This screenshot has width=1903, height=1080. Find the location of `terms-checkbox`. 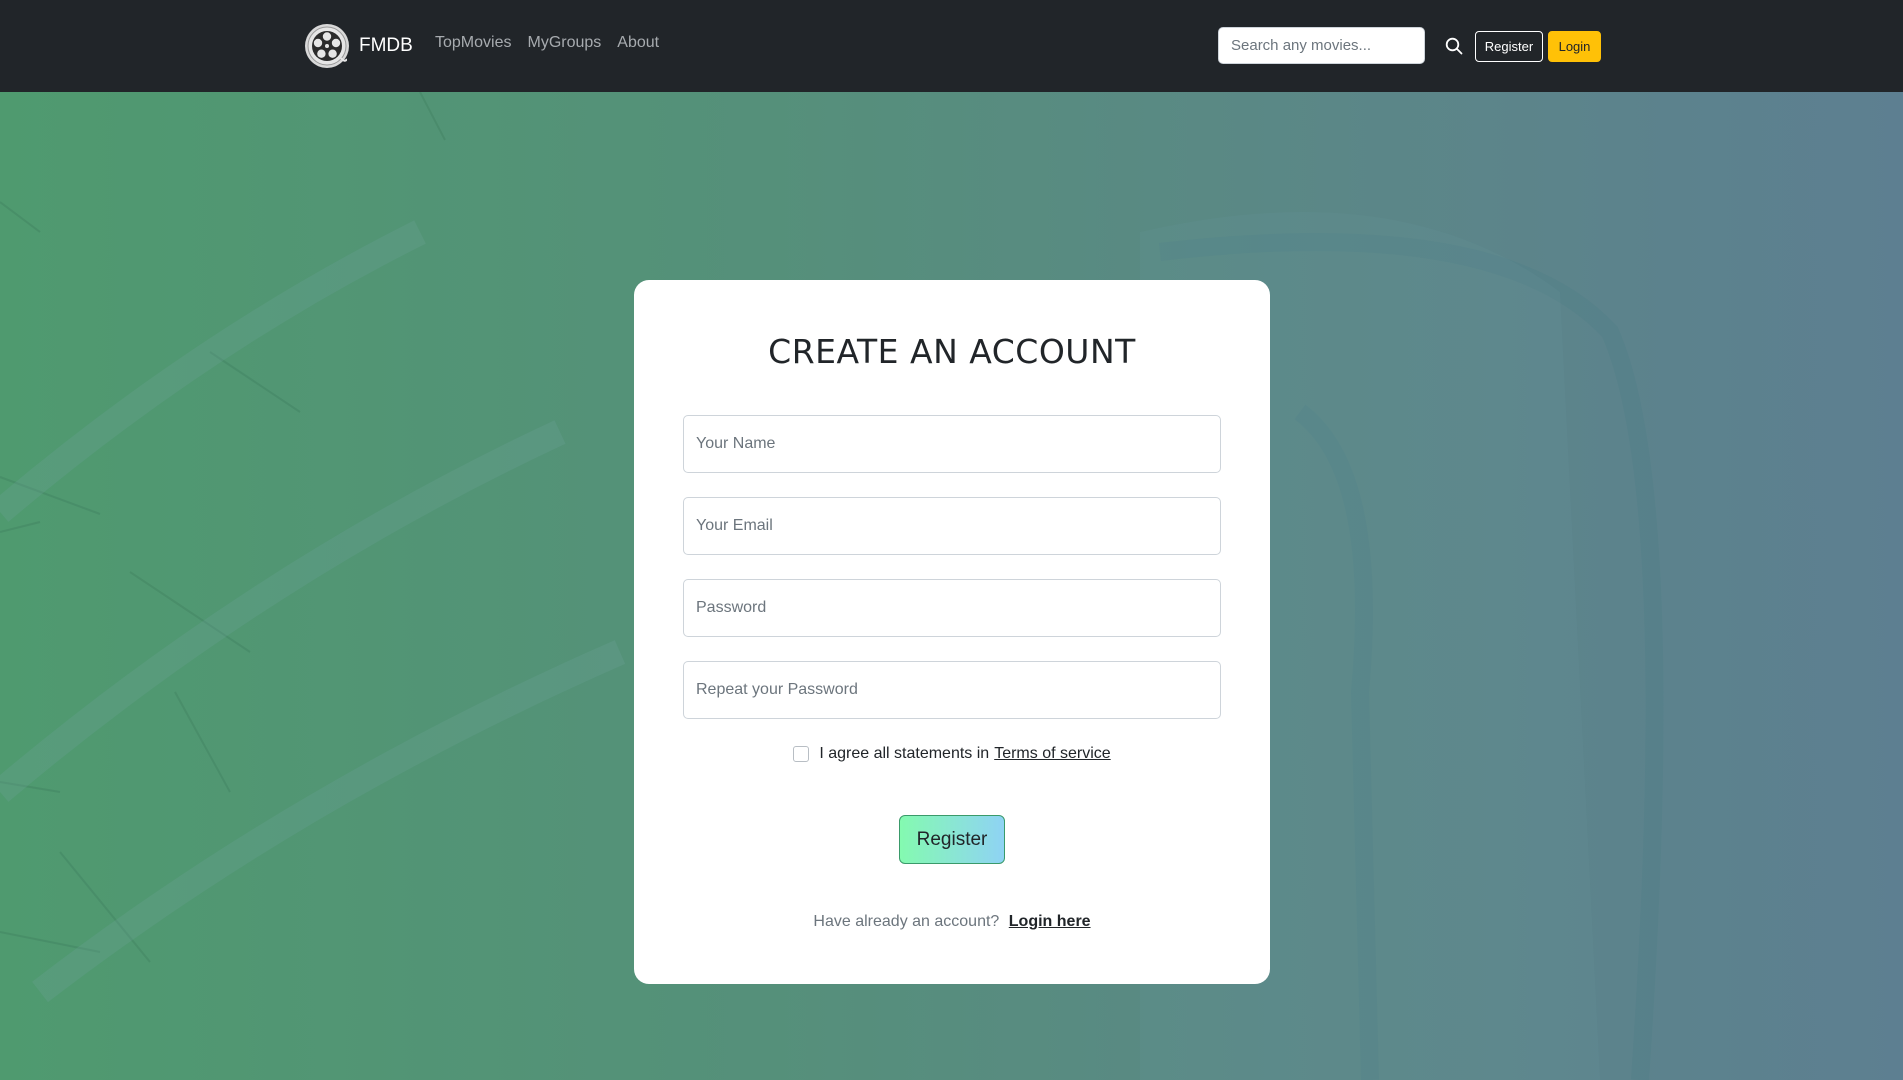

terms-checkbox is located at coordinates (801, 754).